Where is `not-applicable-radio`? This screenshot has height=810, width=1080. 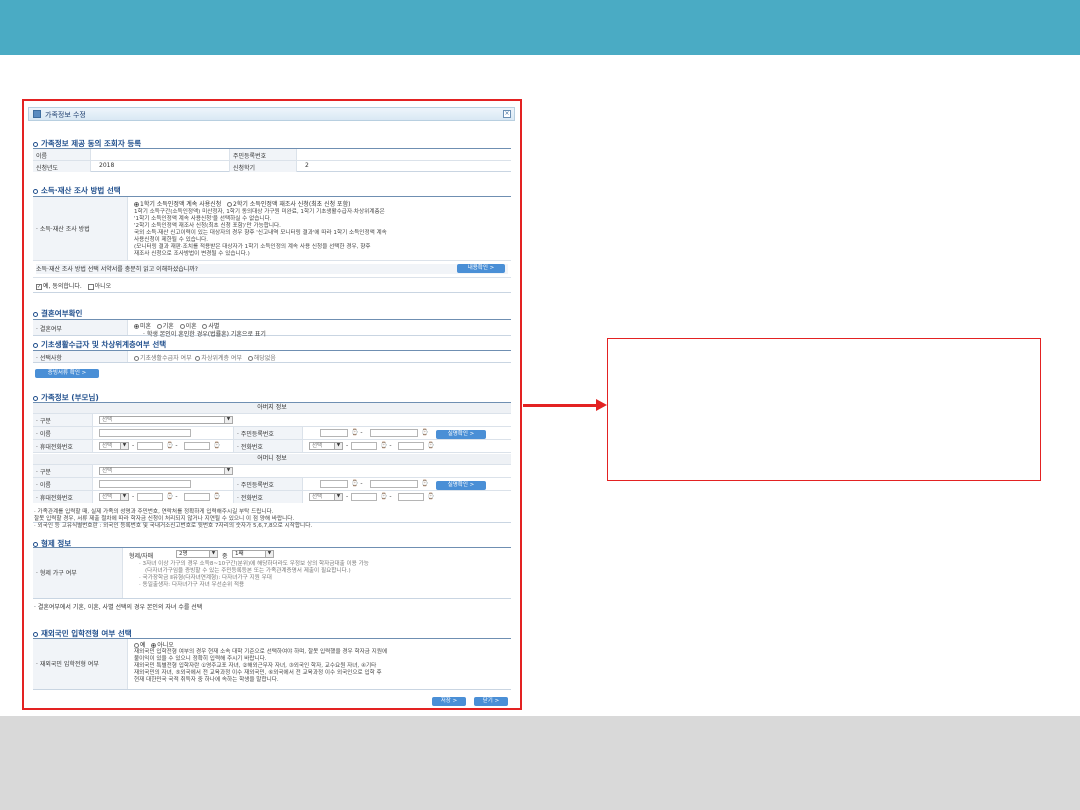 not-applicable-radio is located at coordinates (250, 358).